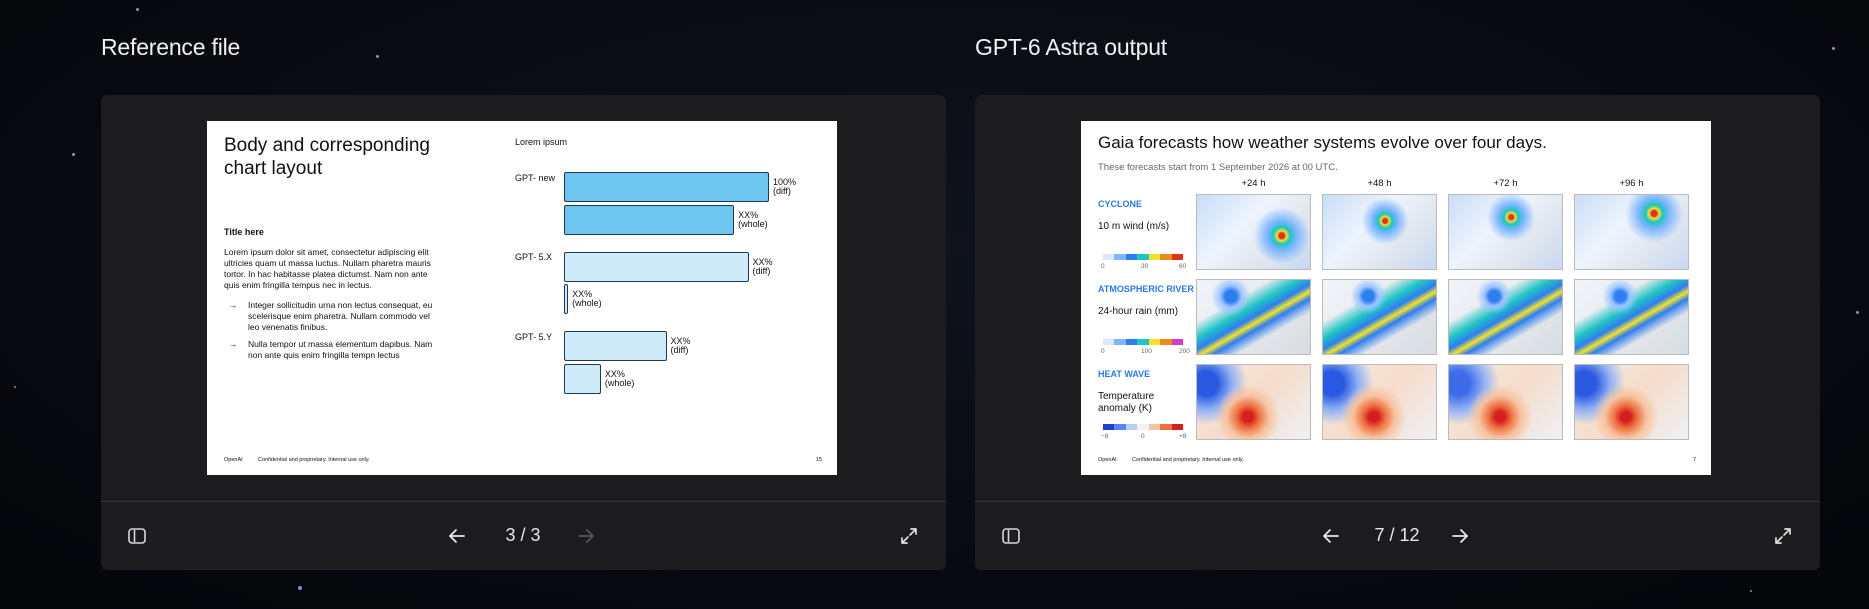  I want to click on expand-icon, so click(909, 536).